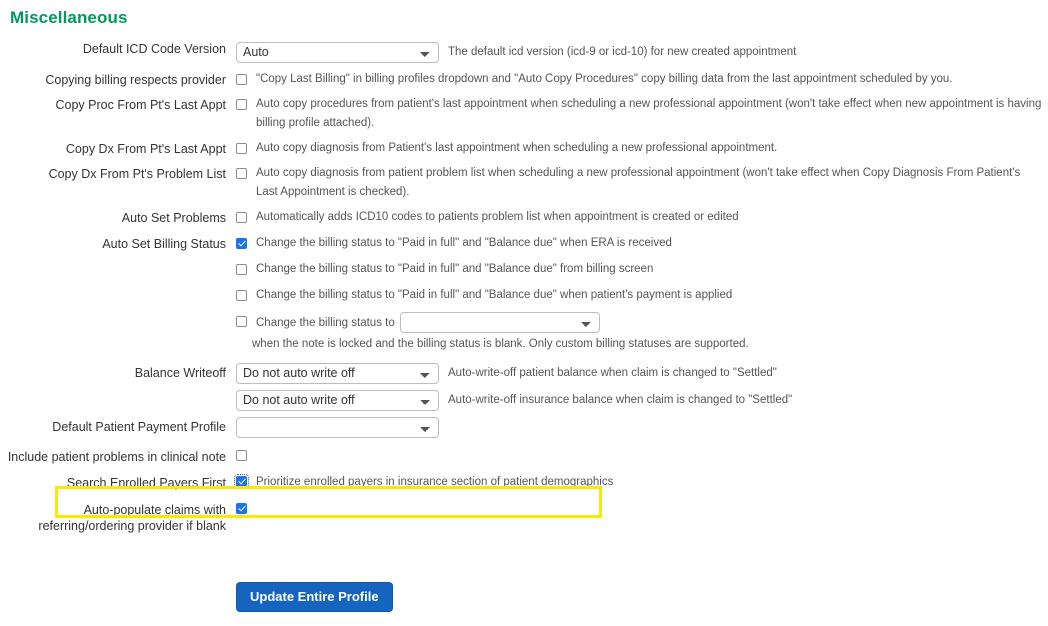 This screenshot has height=626, width=1048. What do you see at coordinates (145, 149) in the screenshot?
I see `label-copy-dx-from-last-appt: Copy Dx From Pt's Last Appt` at bounding box center [145, 149].